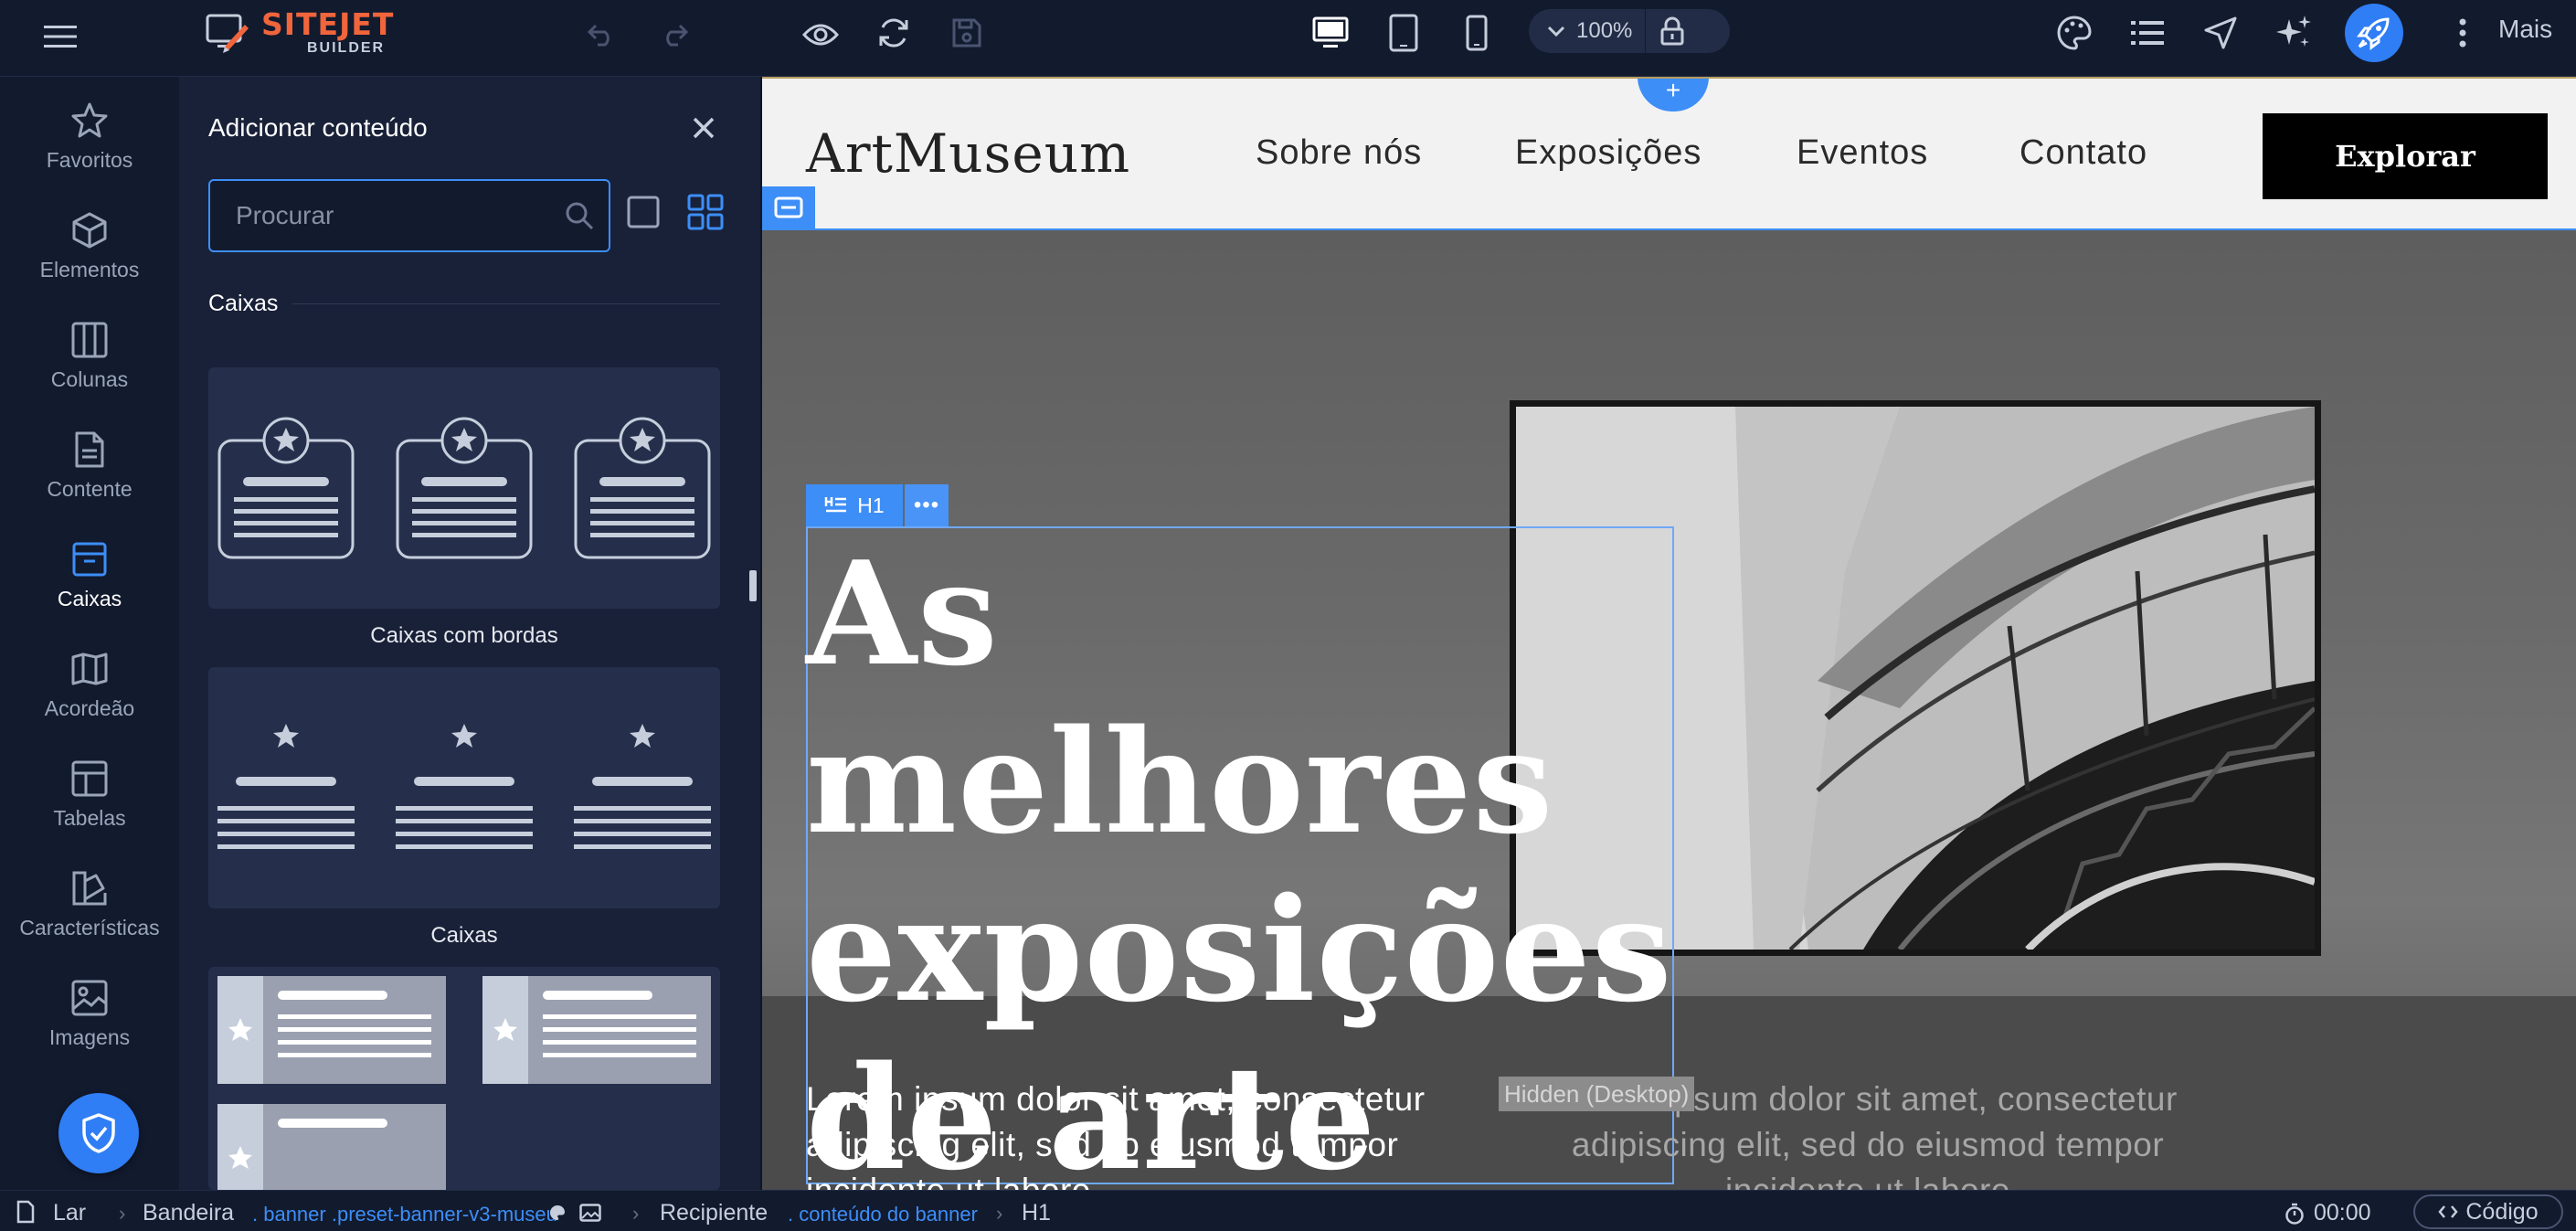 This screenshot has width=2576, height=1231. I want to click on explore-button: Explorar, so click(2405, 156).